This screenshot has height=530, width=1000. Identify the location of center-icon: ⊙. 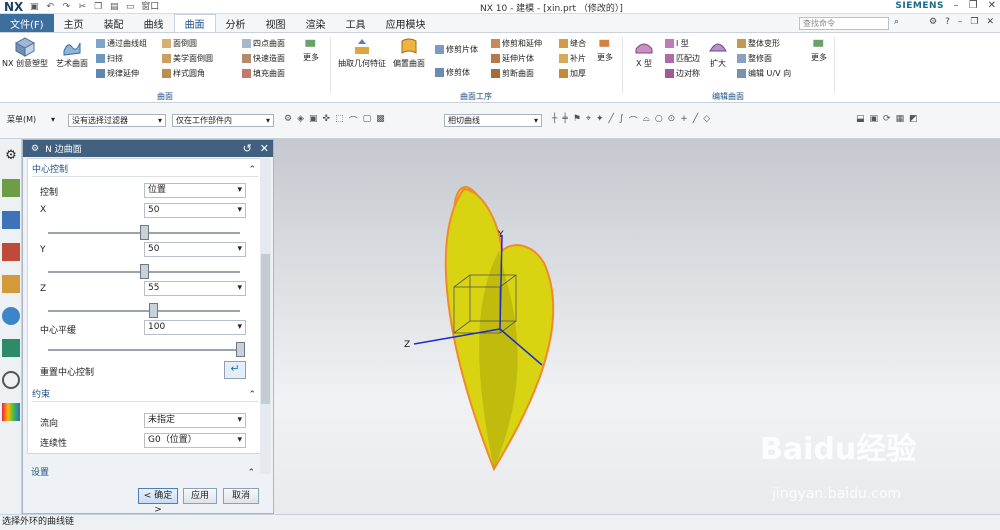
(672, 120).